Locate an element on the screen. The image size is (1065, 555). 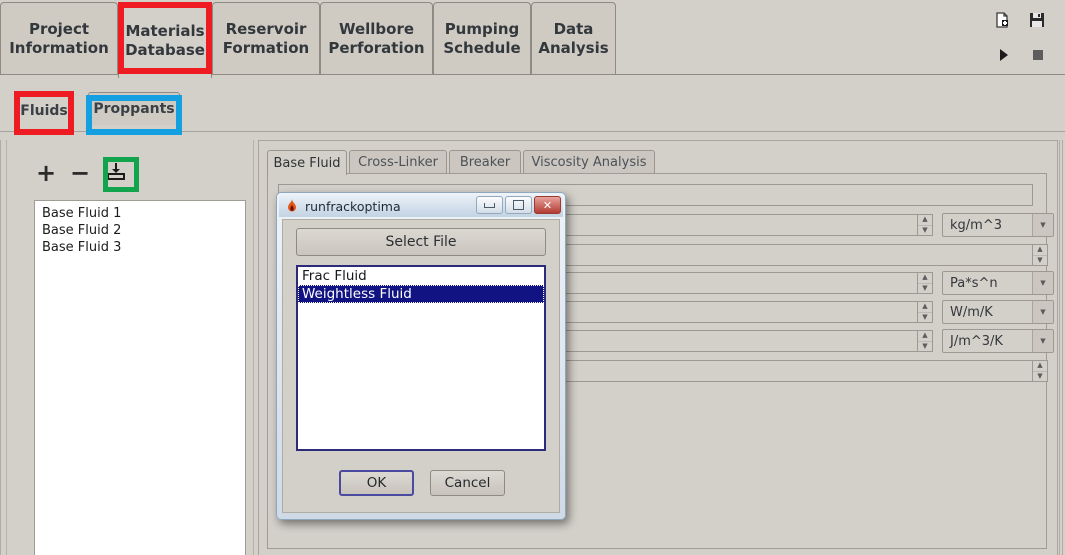
property-tab-cross-linker: Cross-Linker is located at coordinates (398, 161).